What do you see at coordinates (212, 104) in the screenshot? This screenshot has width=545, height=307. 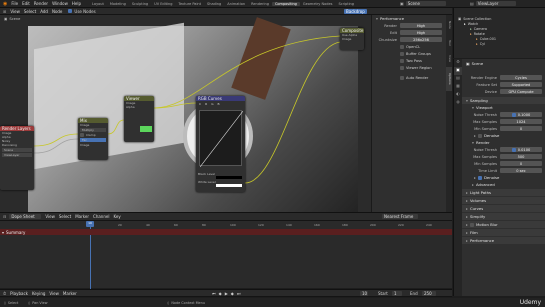 I see `channel-g: G` at bounding box center [212, 104].